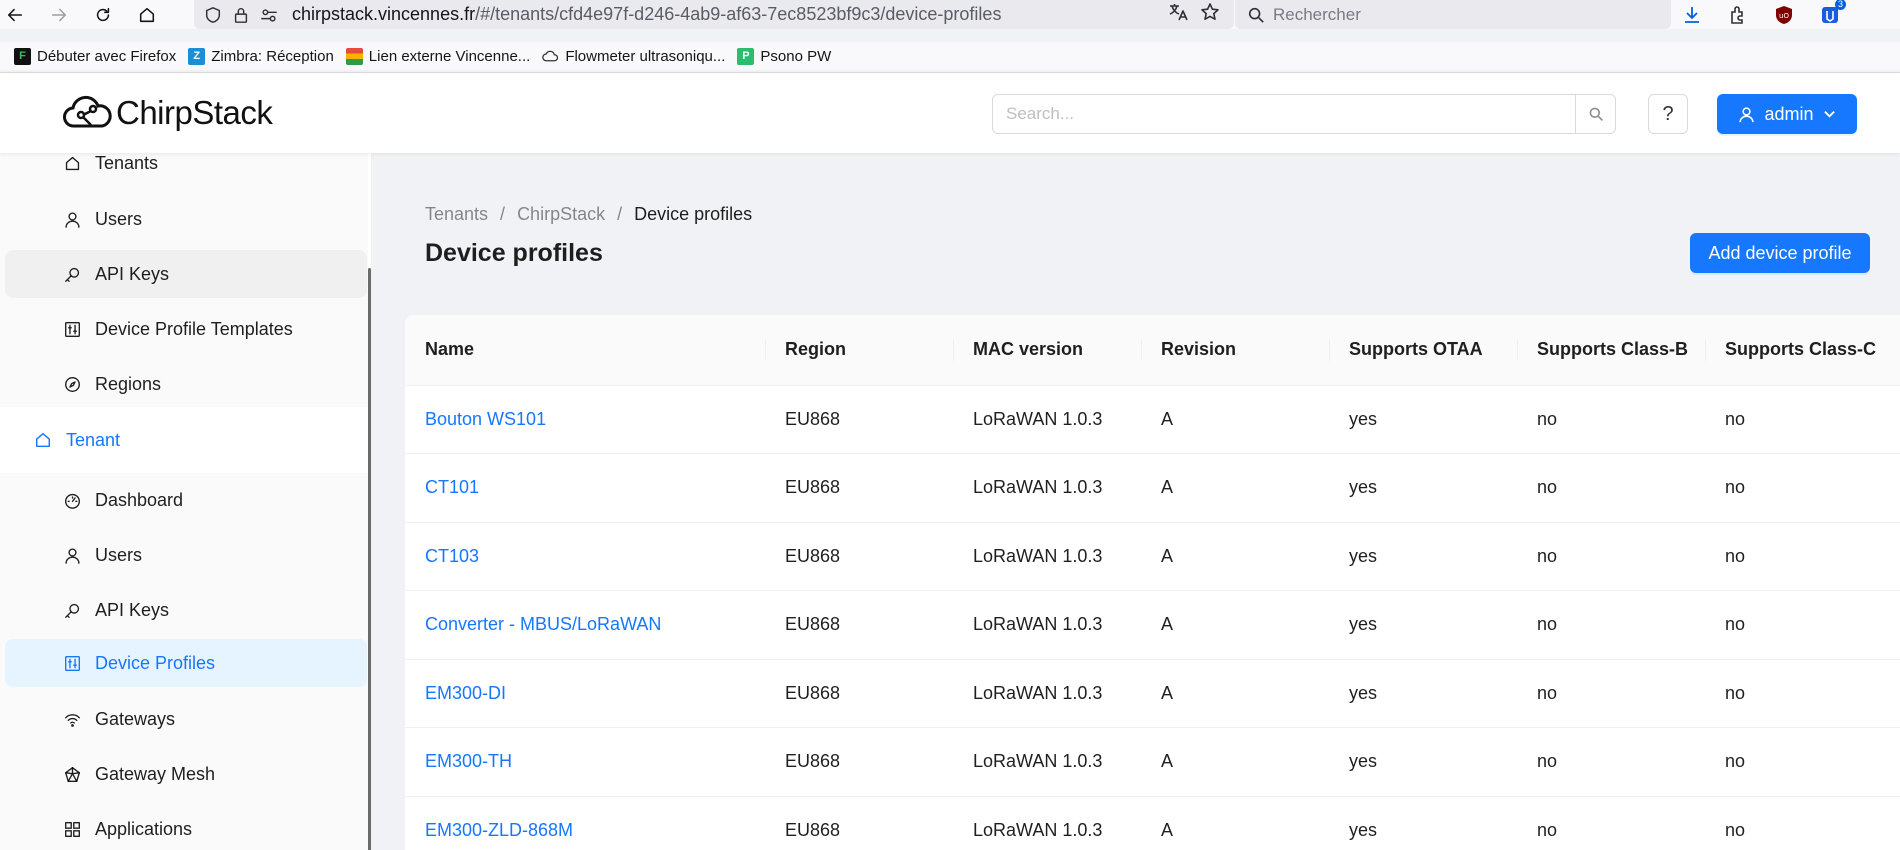  What do you see at coordinates (561, 214) in the screenshot?
I see `breadcrumb-chirpstack: ChirpStack` at bounding box center [561, 214].